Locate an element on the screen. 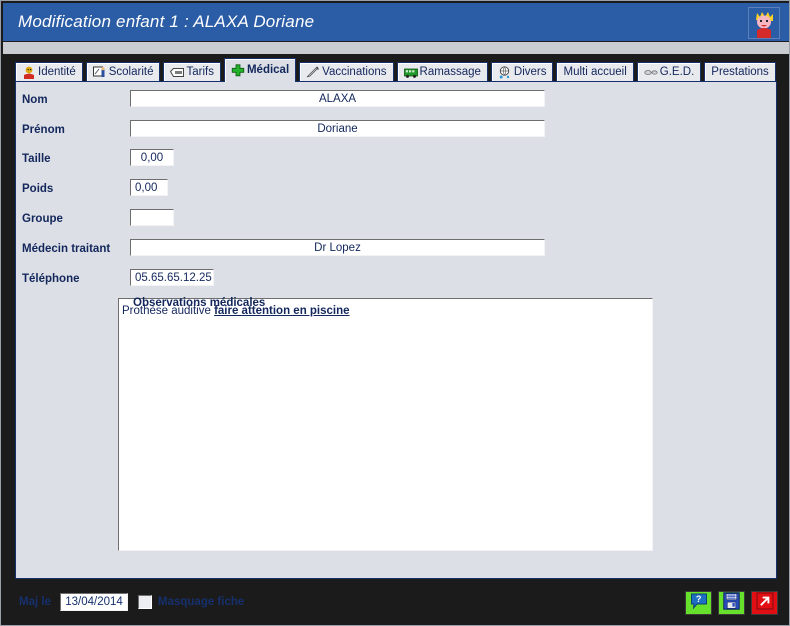  tab-prestations-label: Prestations is located at coordinates (740, 71).